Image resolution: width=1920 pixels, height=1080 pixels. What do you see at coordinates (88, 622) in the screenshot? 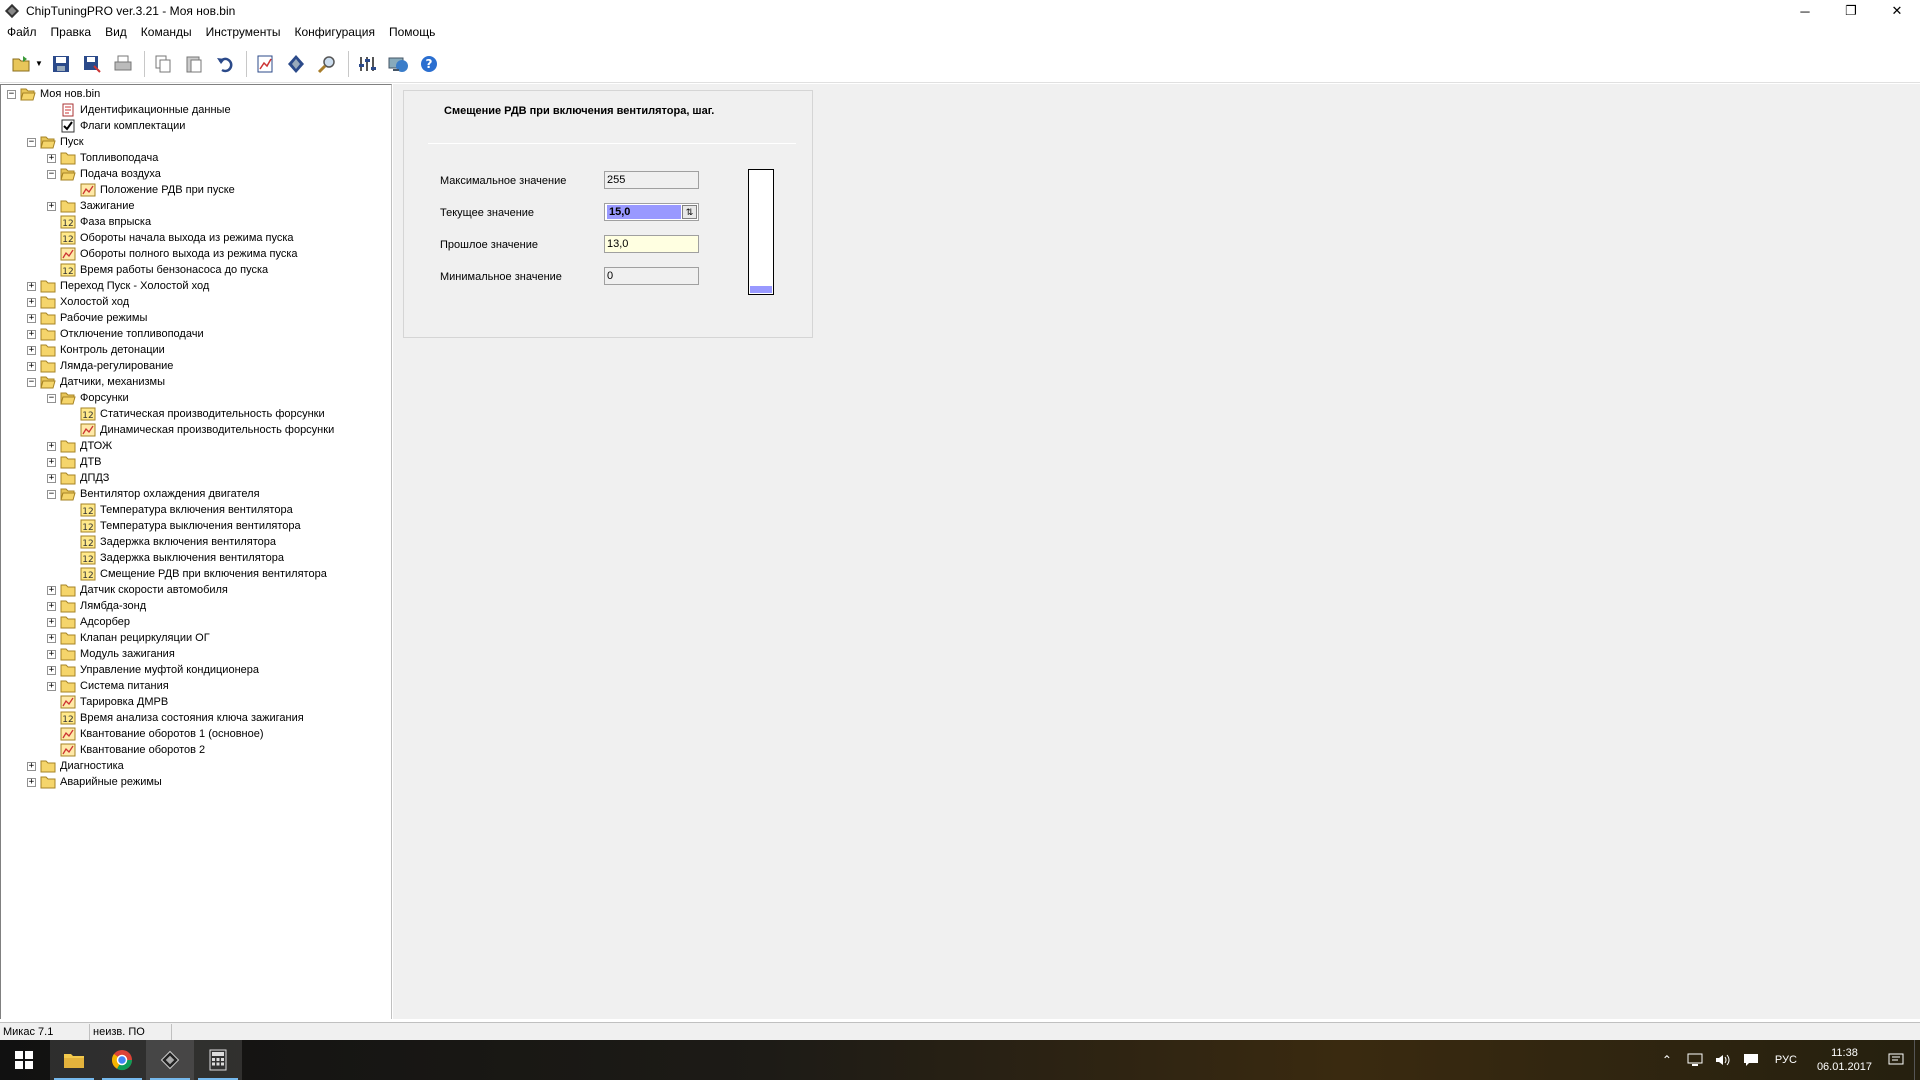
I see `tree-node: + Адсорбер` at bounding box center [88, 622].